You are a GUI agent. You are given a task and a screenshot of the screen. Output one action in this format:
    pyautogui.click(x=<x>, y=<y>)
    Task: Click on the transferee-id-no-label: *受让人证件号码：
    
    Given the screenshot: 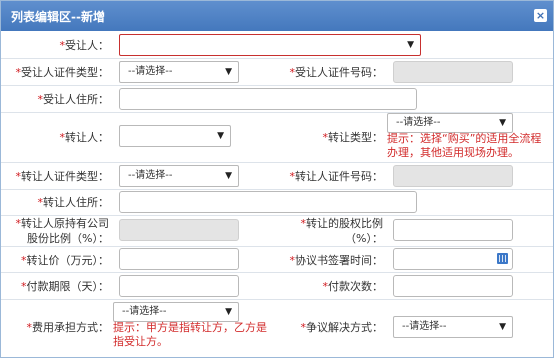 What is the action you would take?
    pyautogui.click(x=336, y=72)
    